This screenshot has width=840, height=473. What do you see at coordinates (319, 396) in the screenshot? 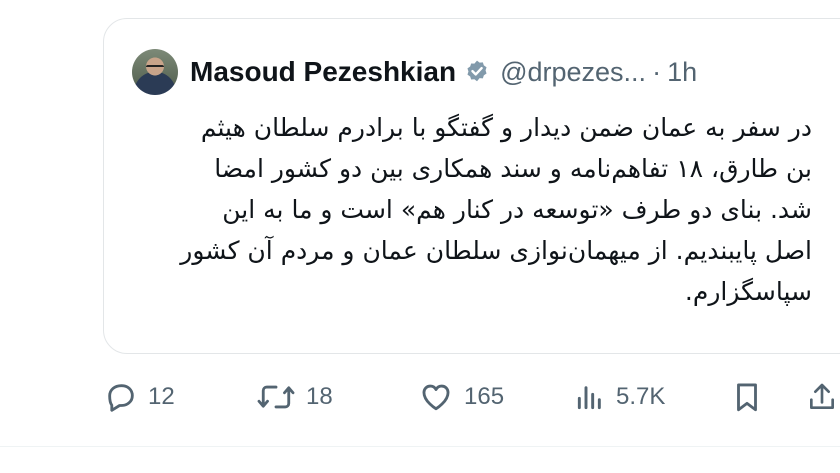
I see `repost-count: 18` at bounding box center [319, 396].